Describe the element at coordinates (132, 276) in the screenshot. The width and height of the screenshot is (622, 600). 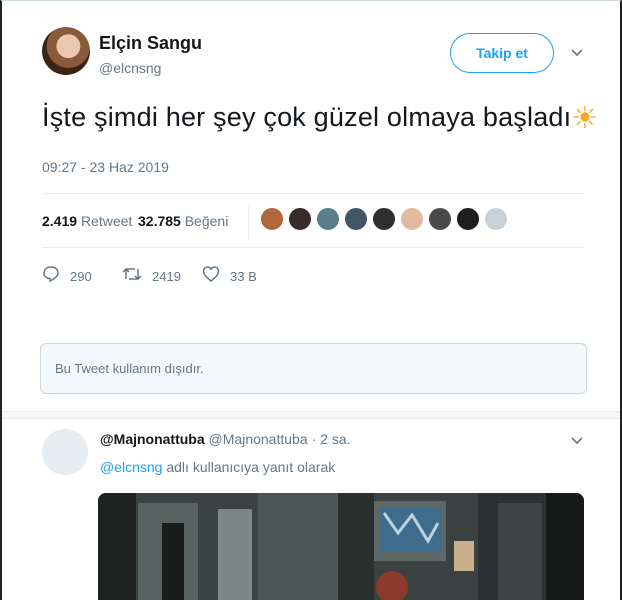
I see `retweet-icon` at that location.